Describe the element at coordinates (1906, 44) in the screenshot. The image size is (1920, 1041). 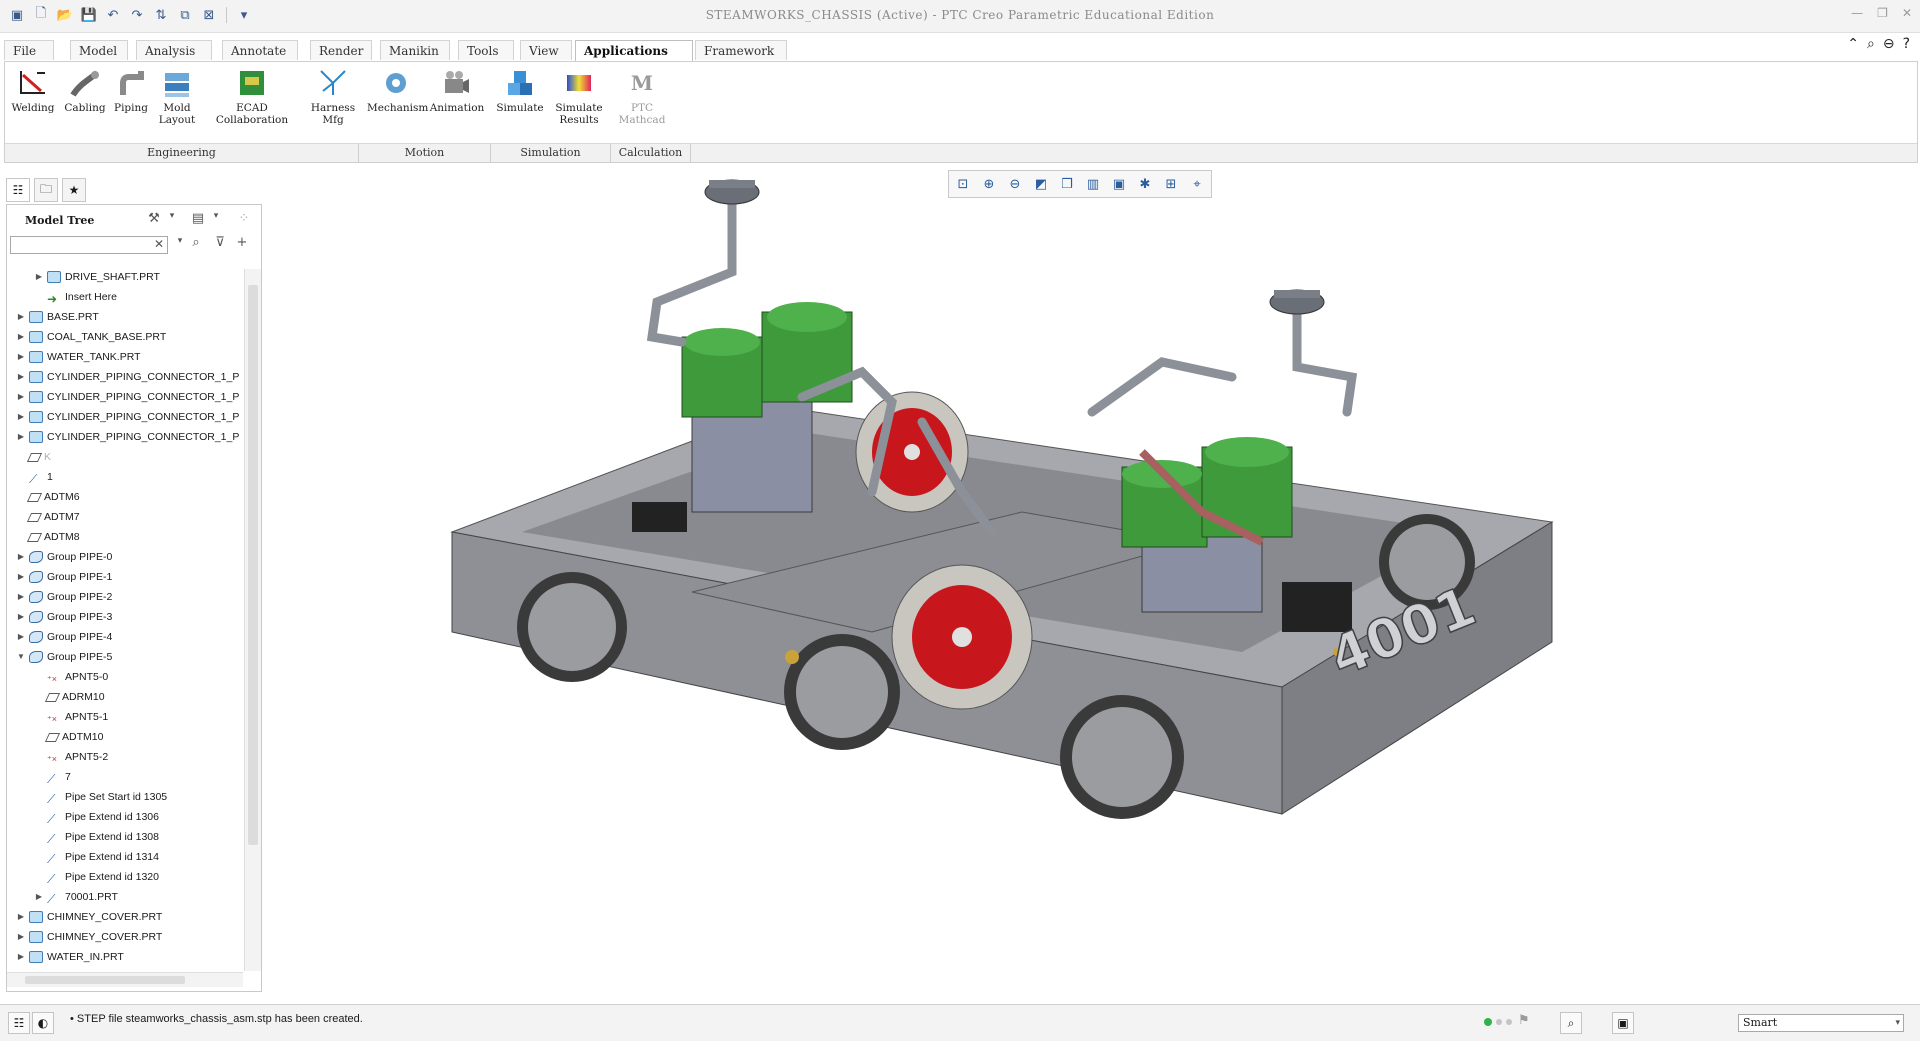
I see `help-icon: ?` at that location.